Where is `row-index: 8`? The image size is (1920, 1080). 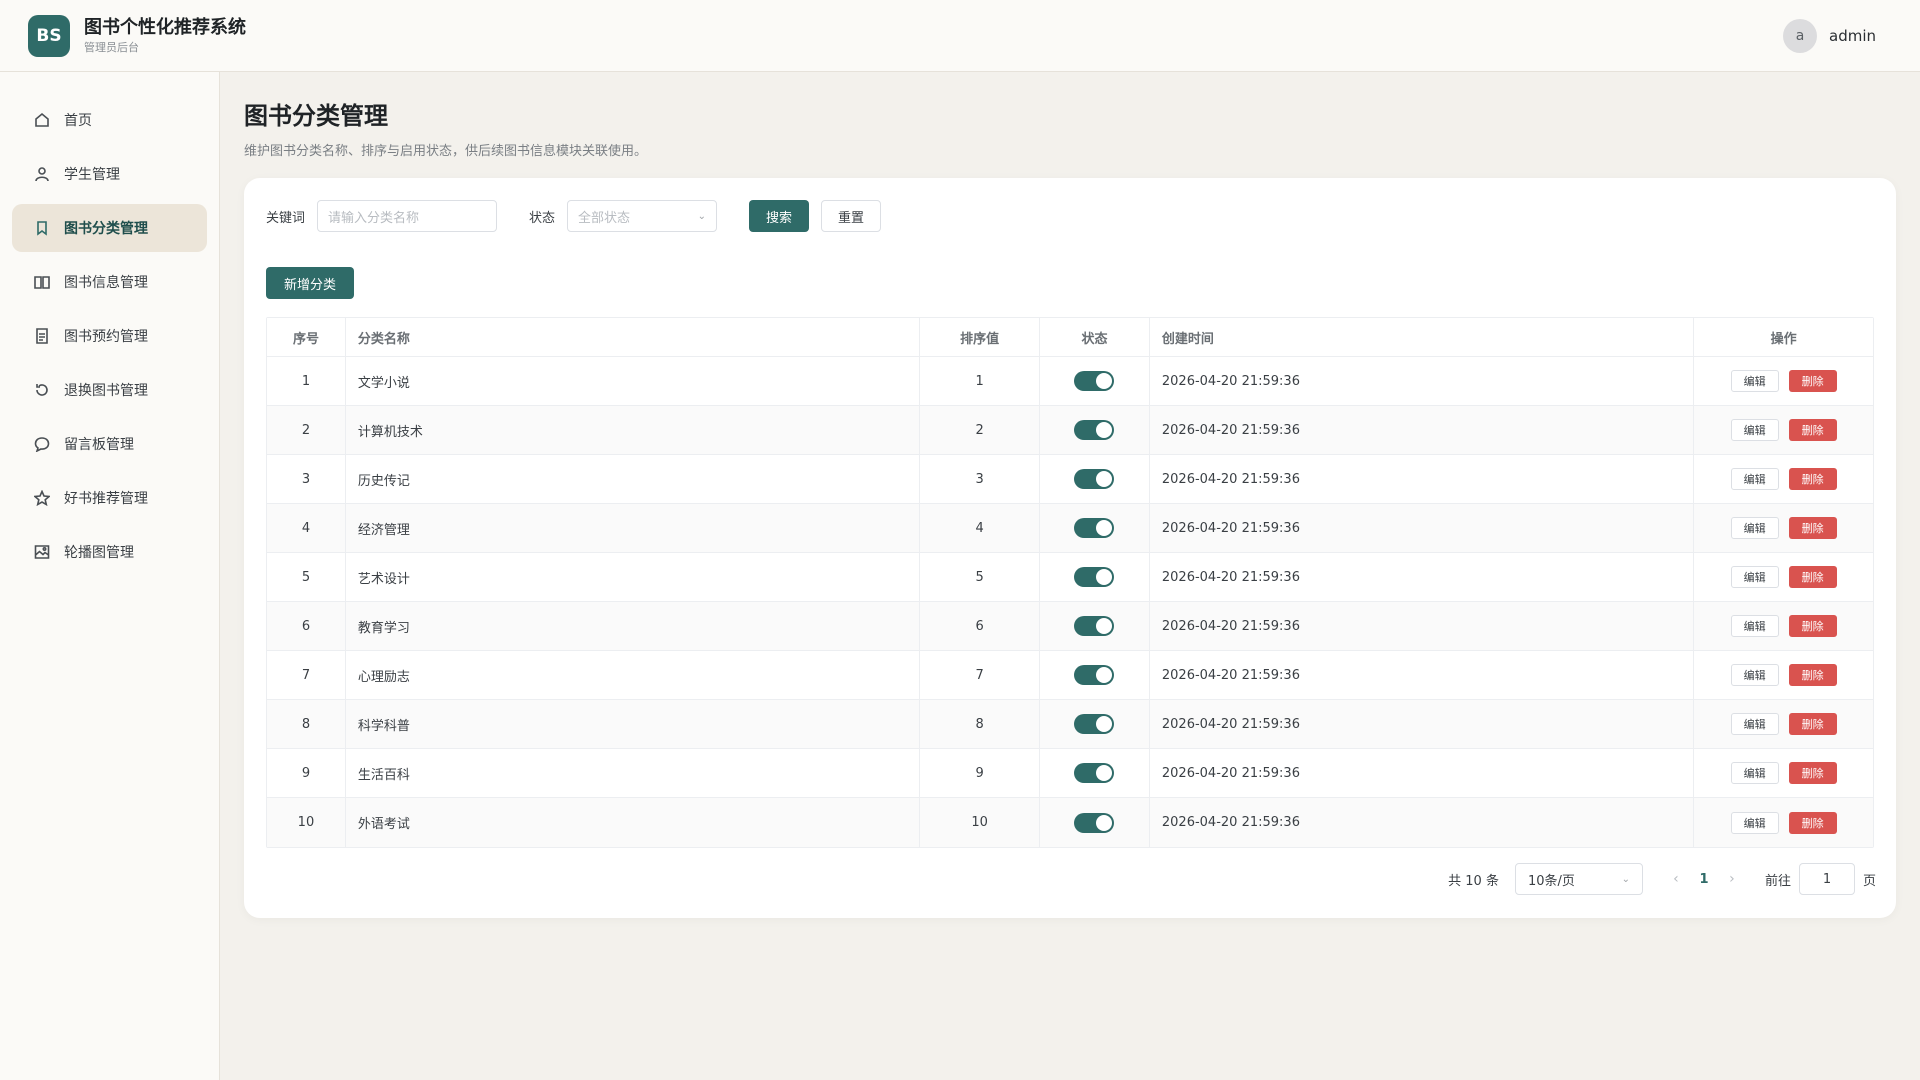 row-index: 8 is located at coordinates (306, 724).